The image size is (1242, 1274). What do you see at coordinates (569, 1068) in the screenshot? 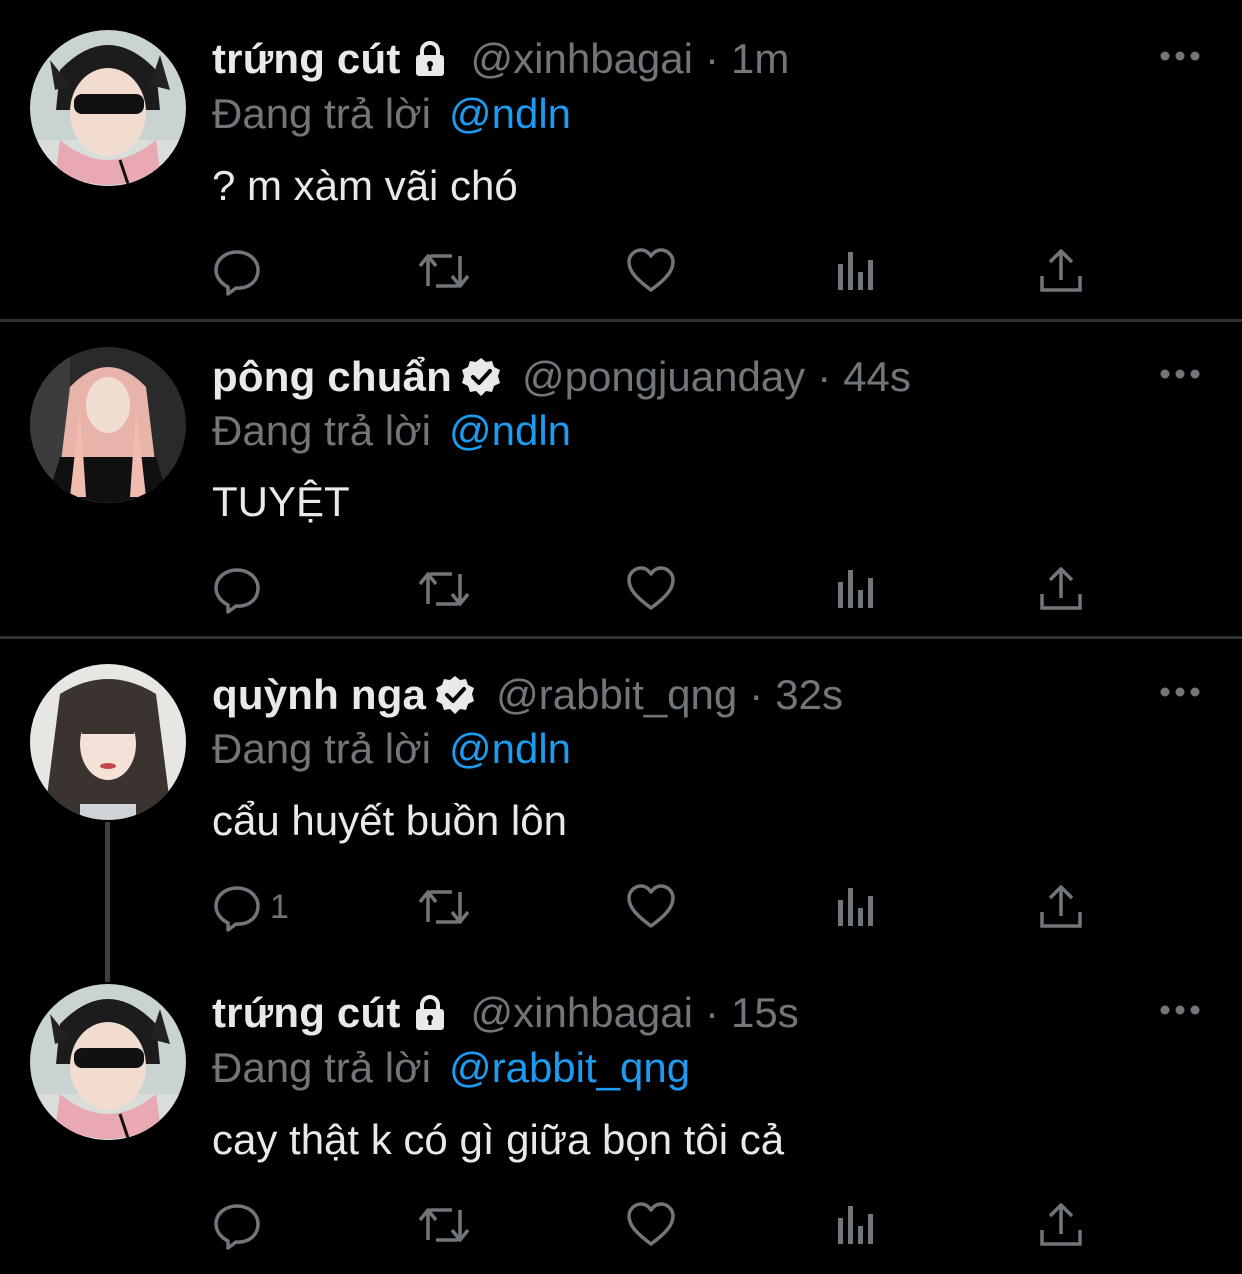
I see `replying-to-link: @rabbit_qng` at bounding box center [569, 1068].